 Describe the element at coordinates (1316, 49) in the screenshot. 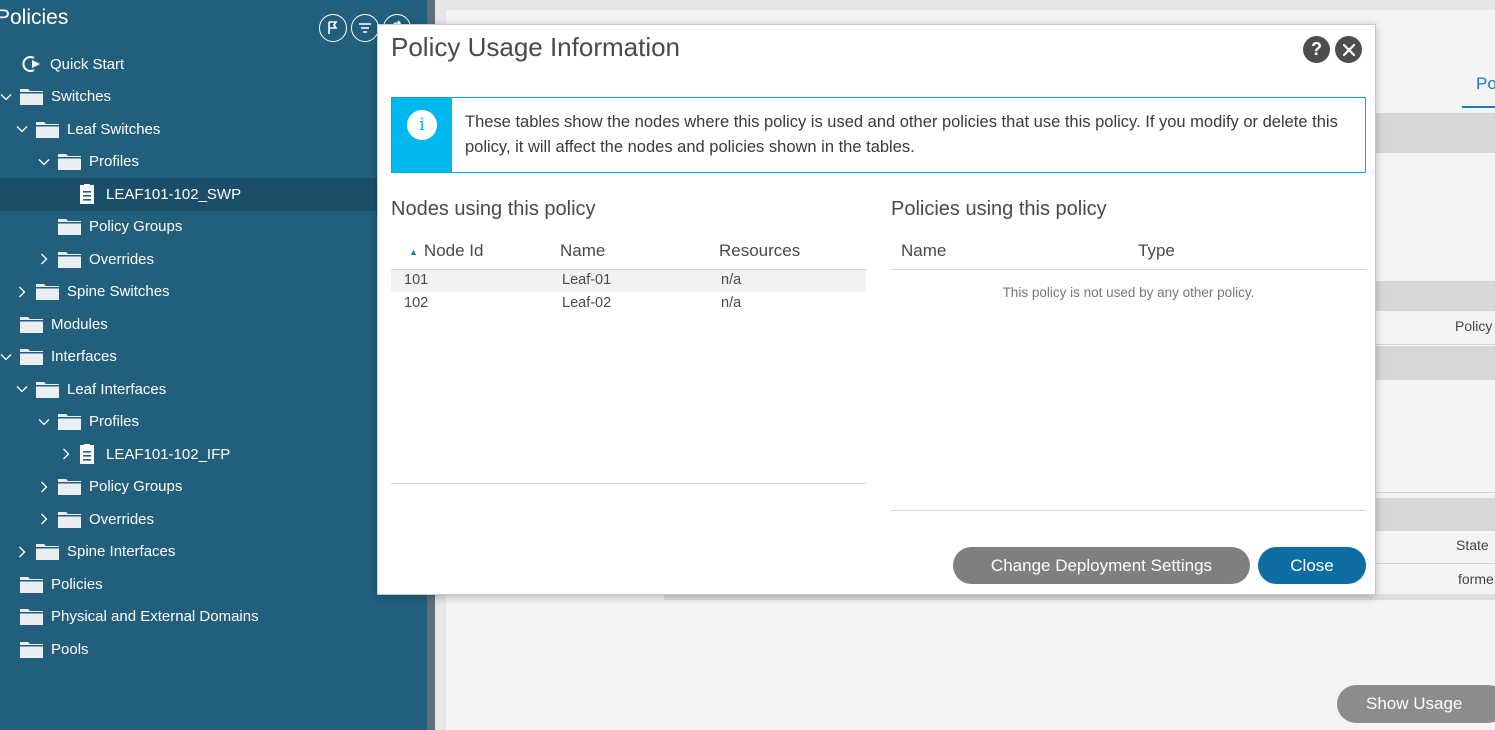

I see `help-icon: ?` at that location.